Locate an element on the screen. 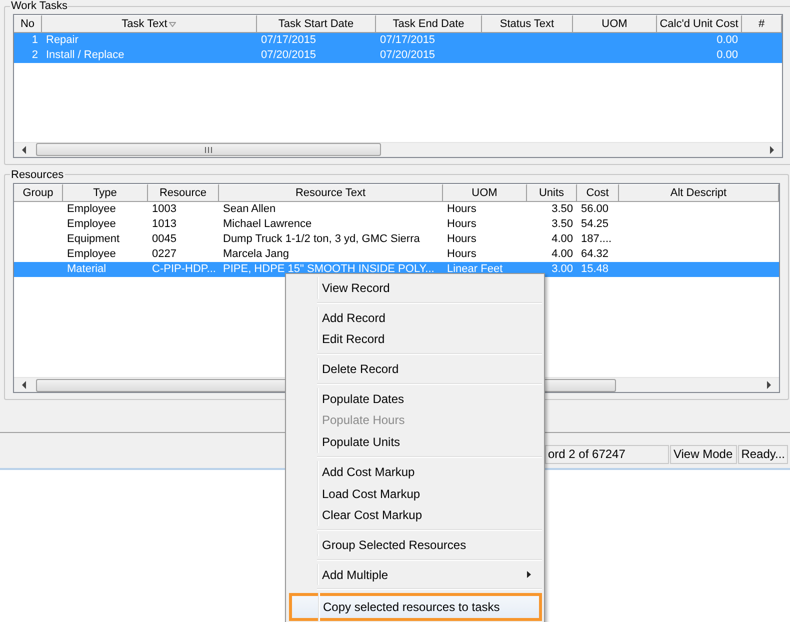 The width and height of the screenshot is (790, 622). menu-item: Delete Record is located at coordinates (415, 369).